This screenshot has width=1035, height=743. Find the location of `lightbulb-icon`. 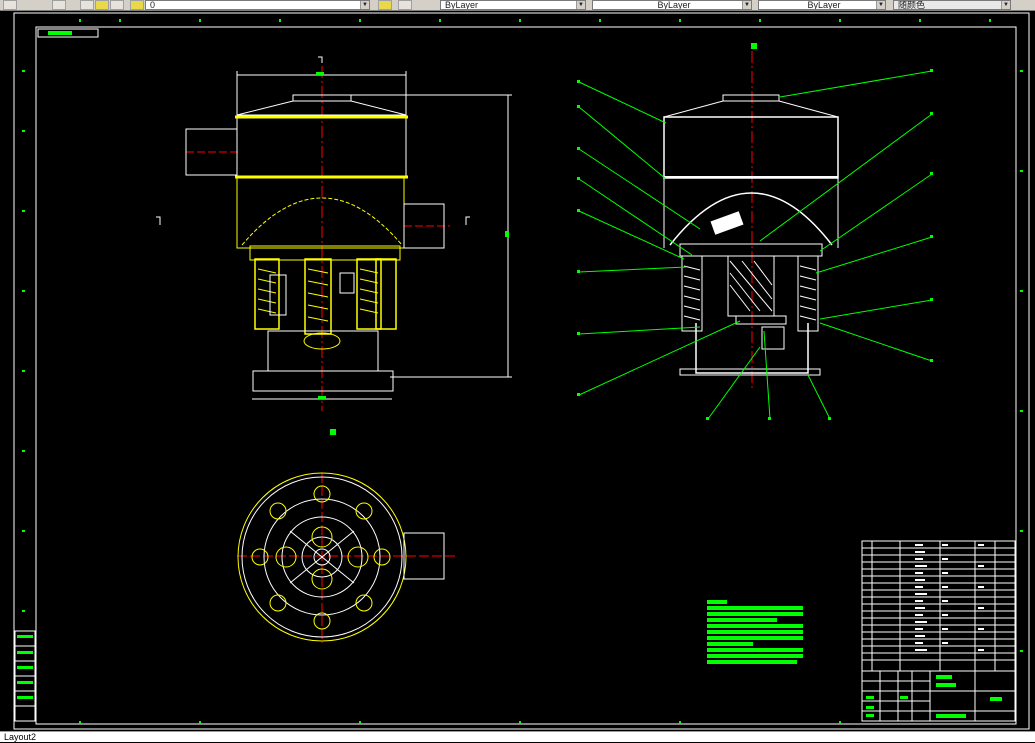

lightbulb-icon is located at coordinates (87, 5).